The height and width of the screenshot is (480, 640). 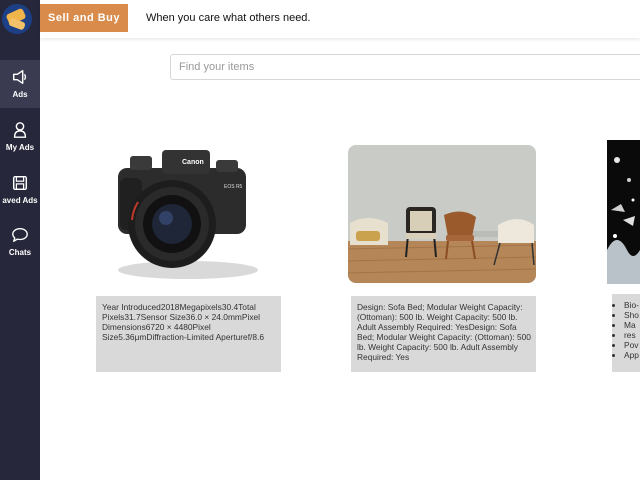 I want to click on sidebar-item-saved-ads: aved Ads, so click(x=20, y=190).